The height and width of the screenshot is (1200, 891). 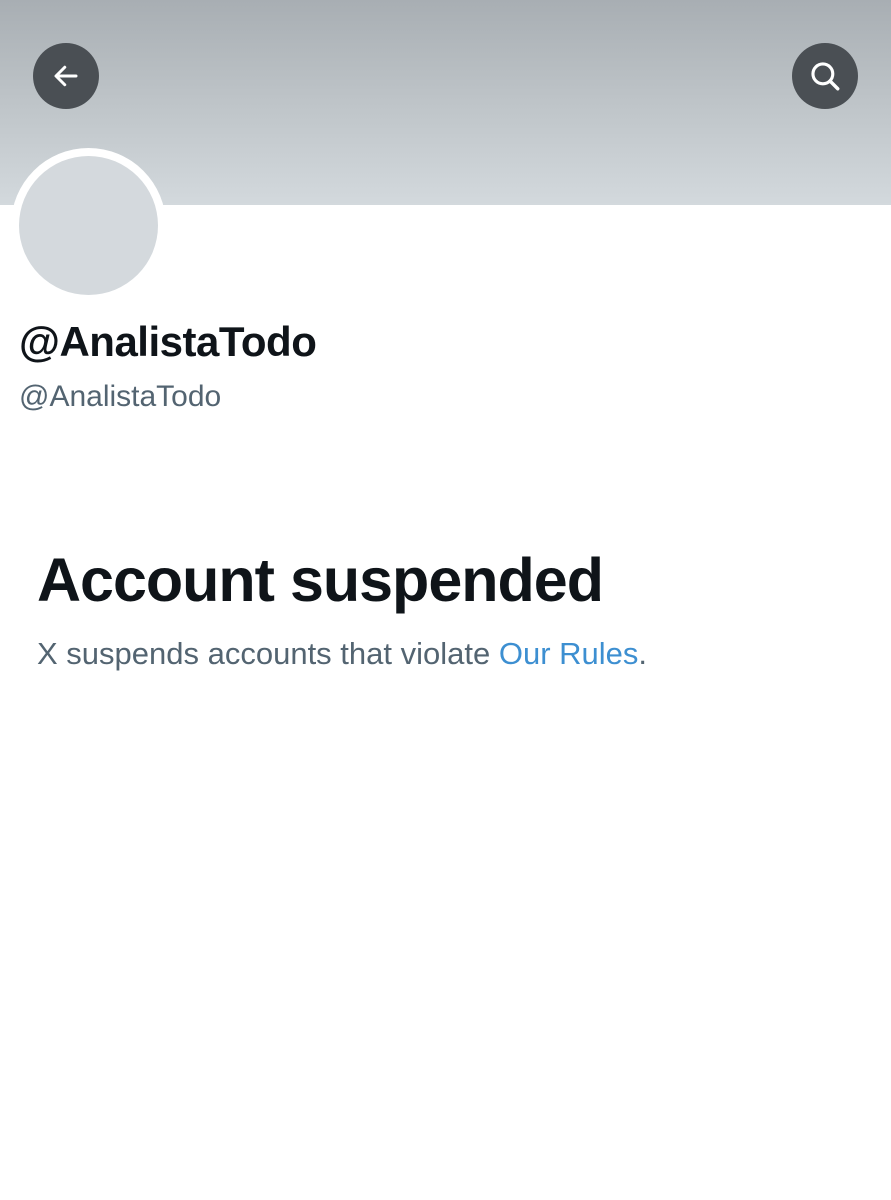 I want to click on avatar, so click(x=88, y=225).